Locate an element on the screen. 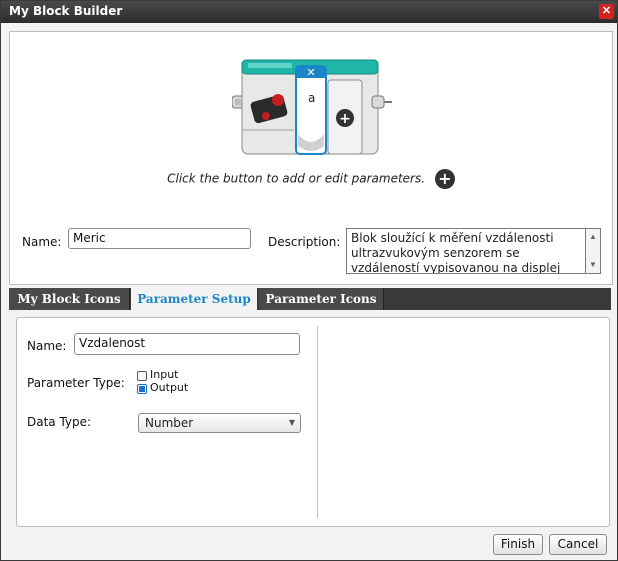 The image size is (618, 561). chevron-down-icon: ▼ is located at coordinates (291, 422).